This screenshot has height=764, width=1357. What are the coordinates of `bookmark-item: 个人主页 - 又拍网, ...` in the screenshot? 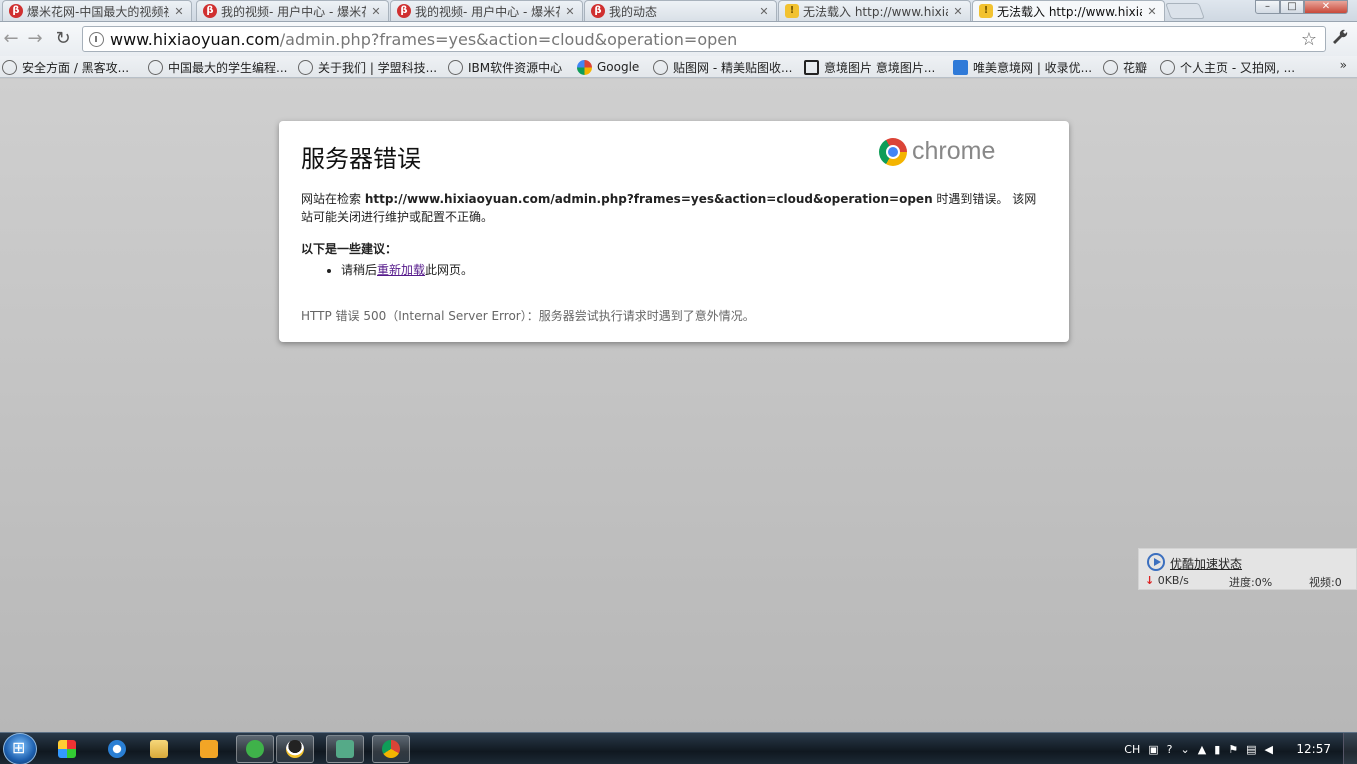 It's located at (1227, 67).